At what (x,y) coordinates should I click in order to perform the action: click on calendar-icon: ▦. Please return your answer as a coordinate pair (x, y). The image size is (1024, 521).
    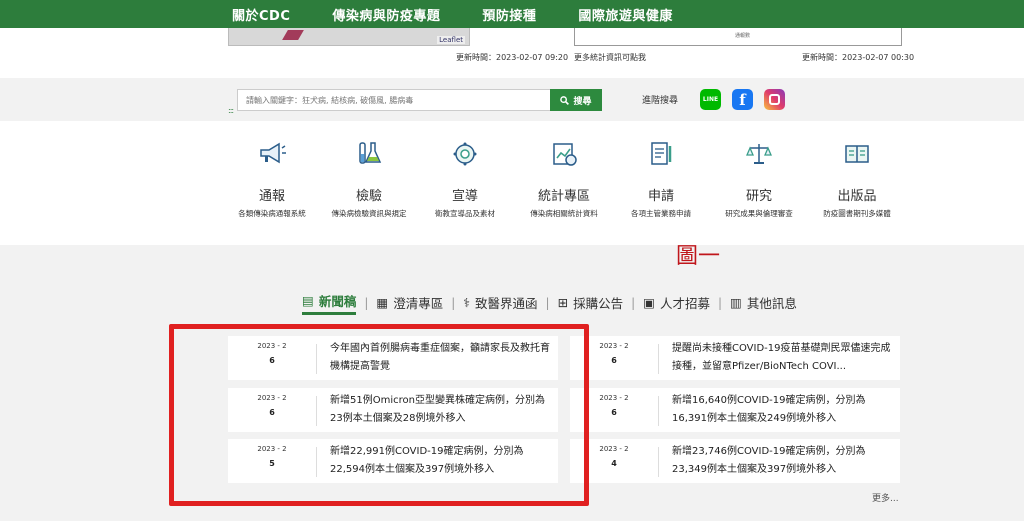
    Looking at the image, I should click on (382, 302).